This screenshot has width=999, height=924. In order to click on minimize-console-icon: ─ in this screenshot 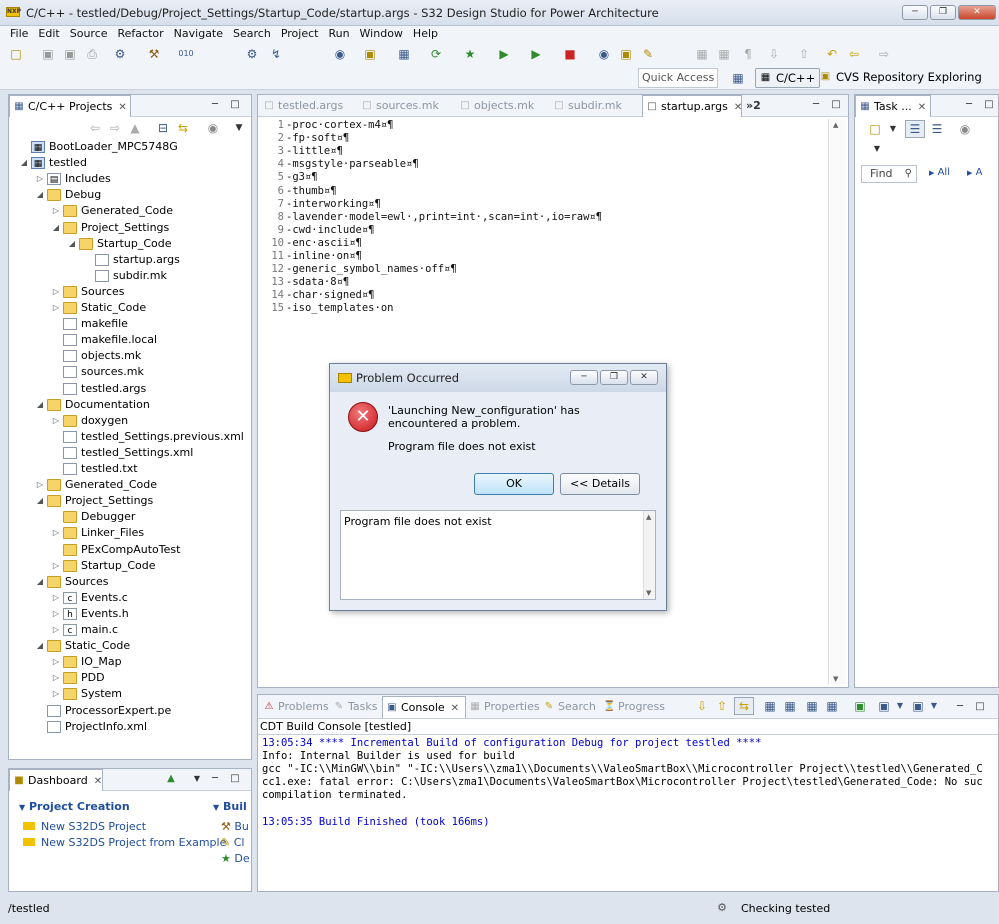, I will do `click(960, 707)`.